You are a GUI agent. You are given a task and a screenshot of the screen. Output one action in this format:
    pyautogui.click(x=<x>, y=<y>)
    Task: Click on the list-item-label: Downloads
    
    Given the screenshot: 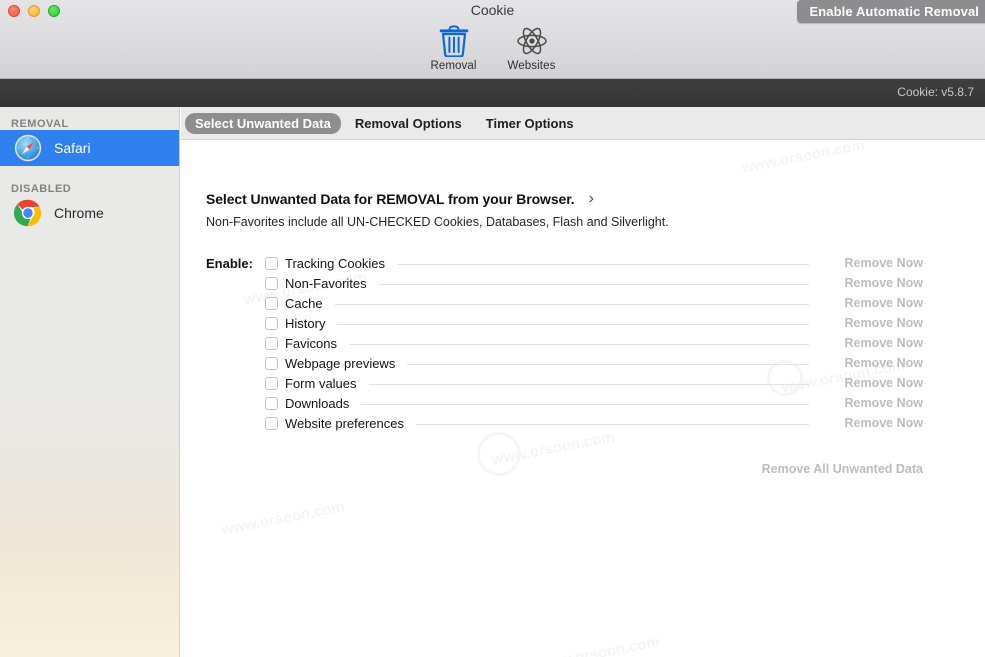 What is the action you would take?
    pyautogui.click(x=317, y=403)
    